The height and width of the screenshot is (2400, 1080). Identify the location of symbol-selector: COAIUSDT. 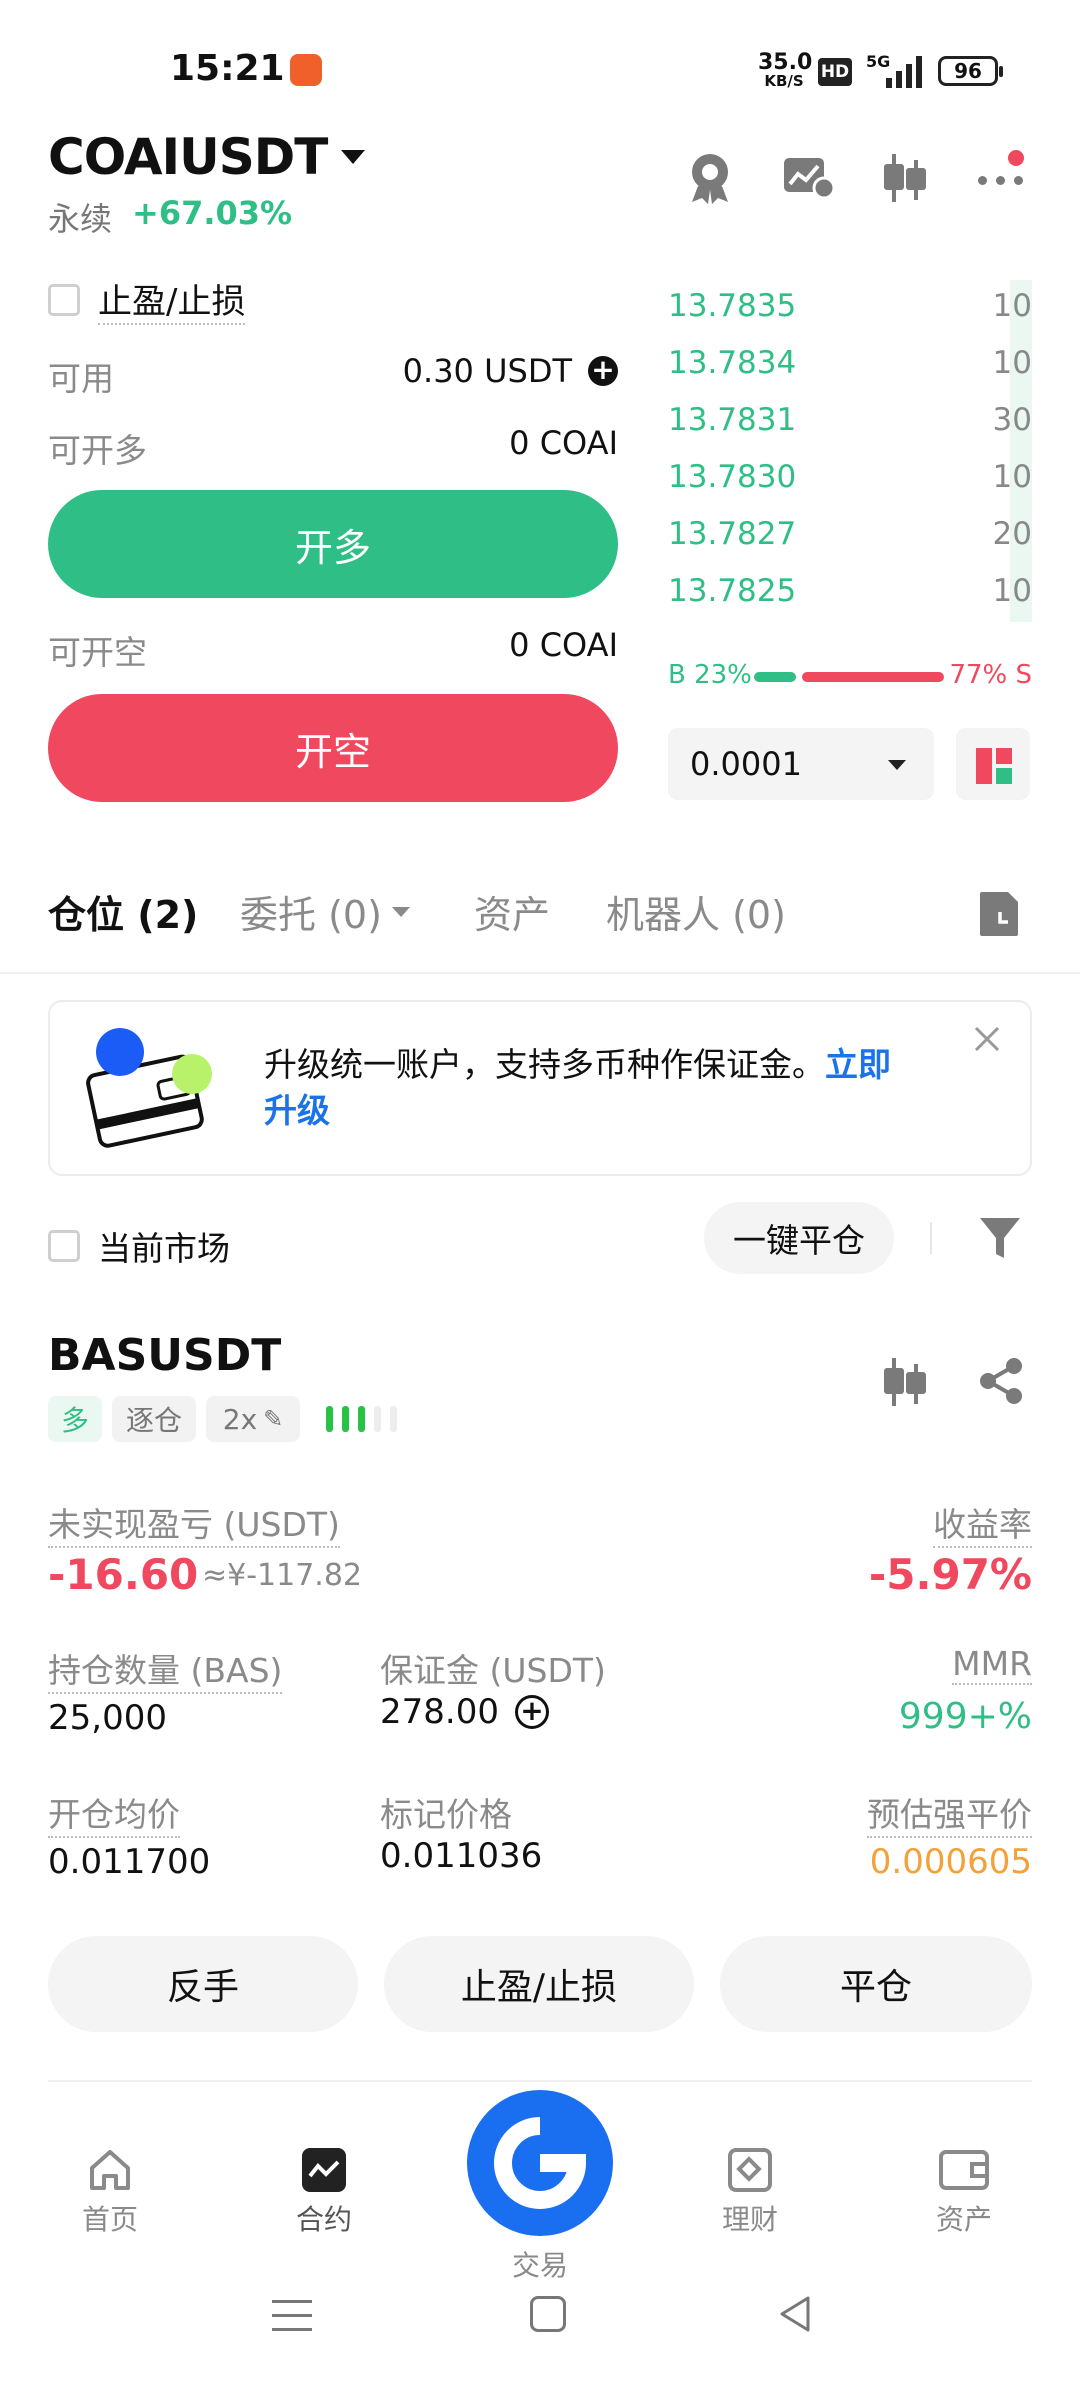
(207, 157).